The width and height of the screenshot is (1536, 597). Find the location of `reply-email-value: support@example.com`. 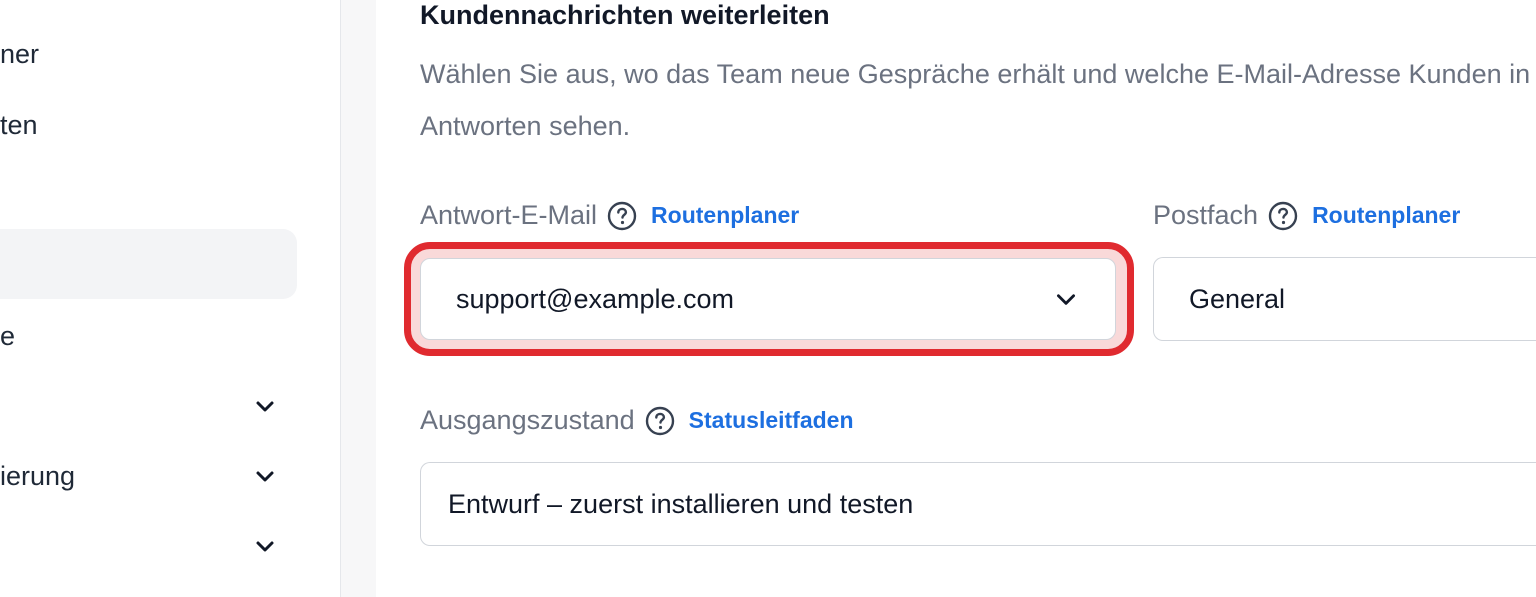

reply-email-value: support@example.com is located at coordinates (595, 298).